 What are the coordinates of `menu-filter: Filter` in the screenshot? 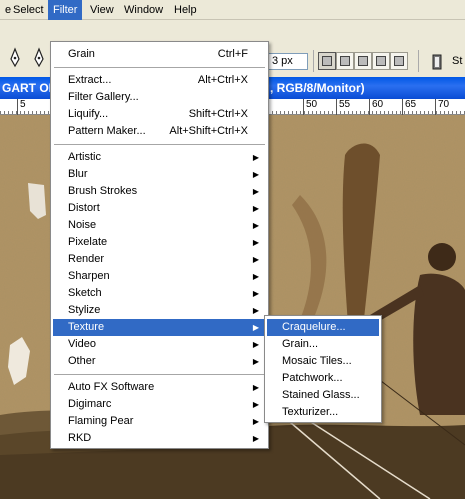 It's located at (65, 10).